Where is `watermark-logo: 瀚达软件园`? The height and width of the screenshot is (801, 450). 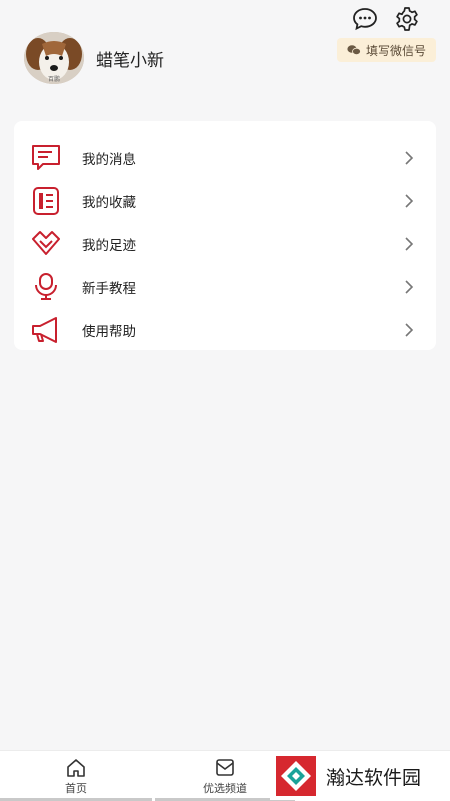 watermark-logo: 瀚达软件园 is located at coordinates (360, 776).